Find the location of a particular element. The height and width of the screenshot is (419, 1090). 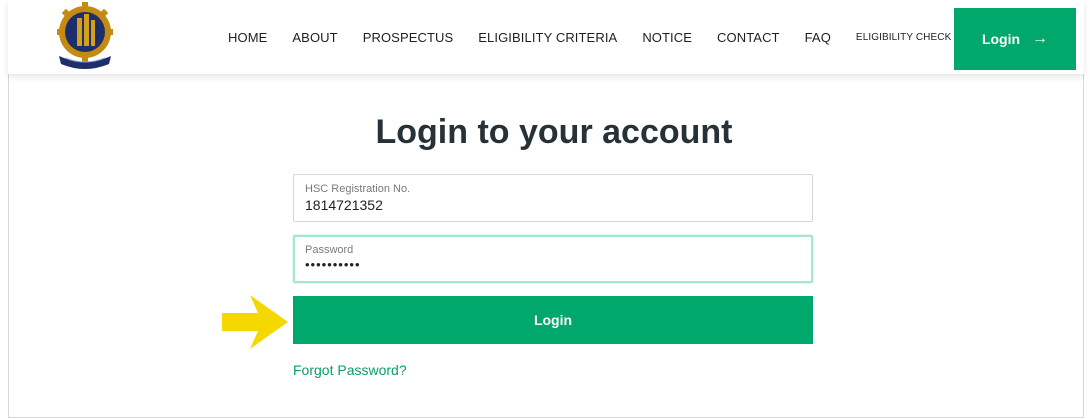

nav-contact: CONTACT is located at coordinates (748, 37).